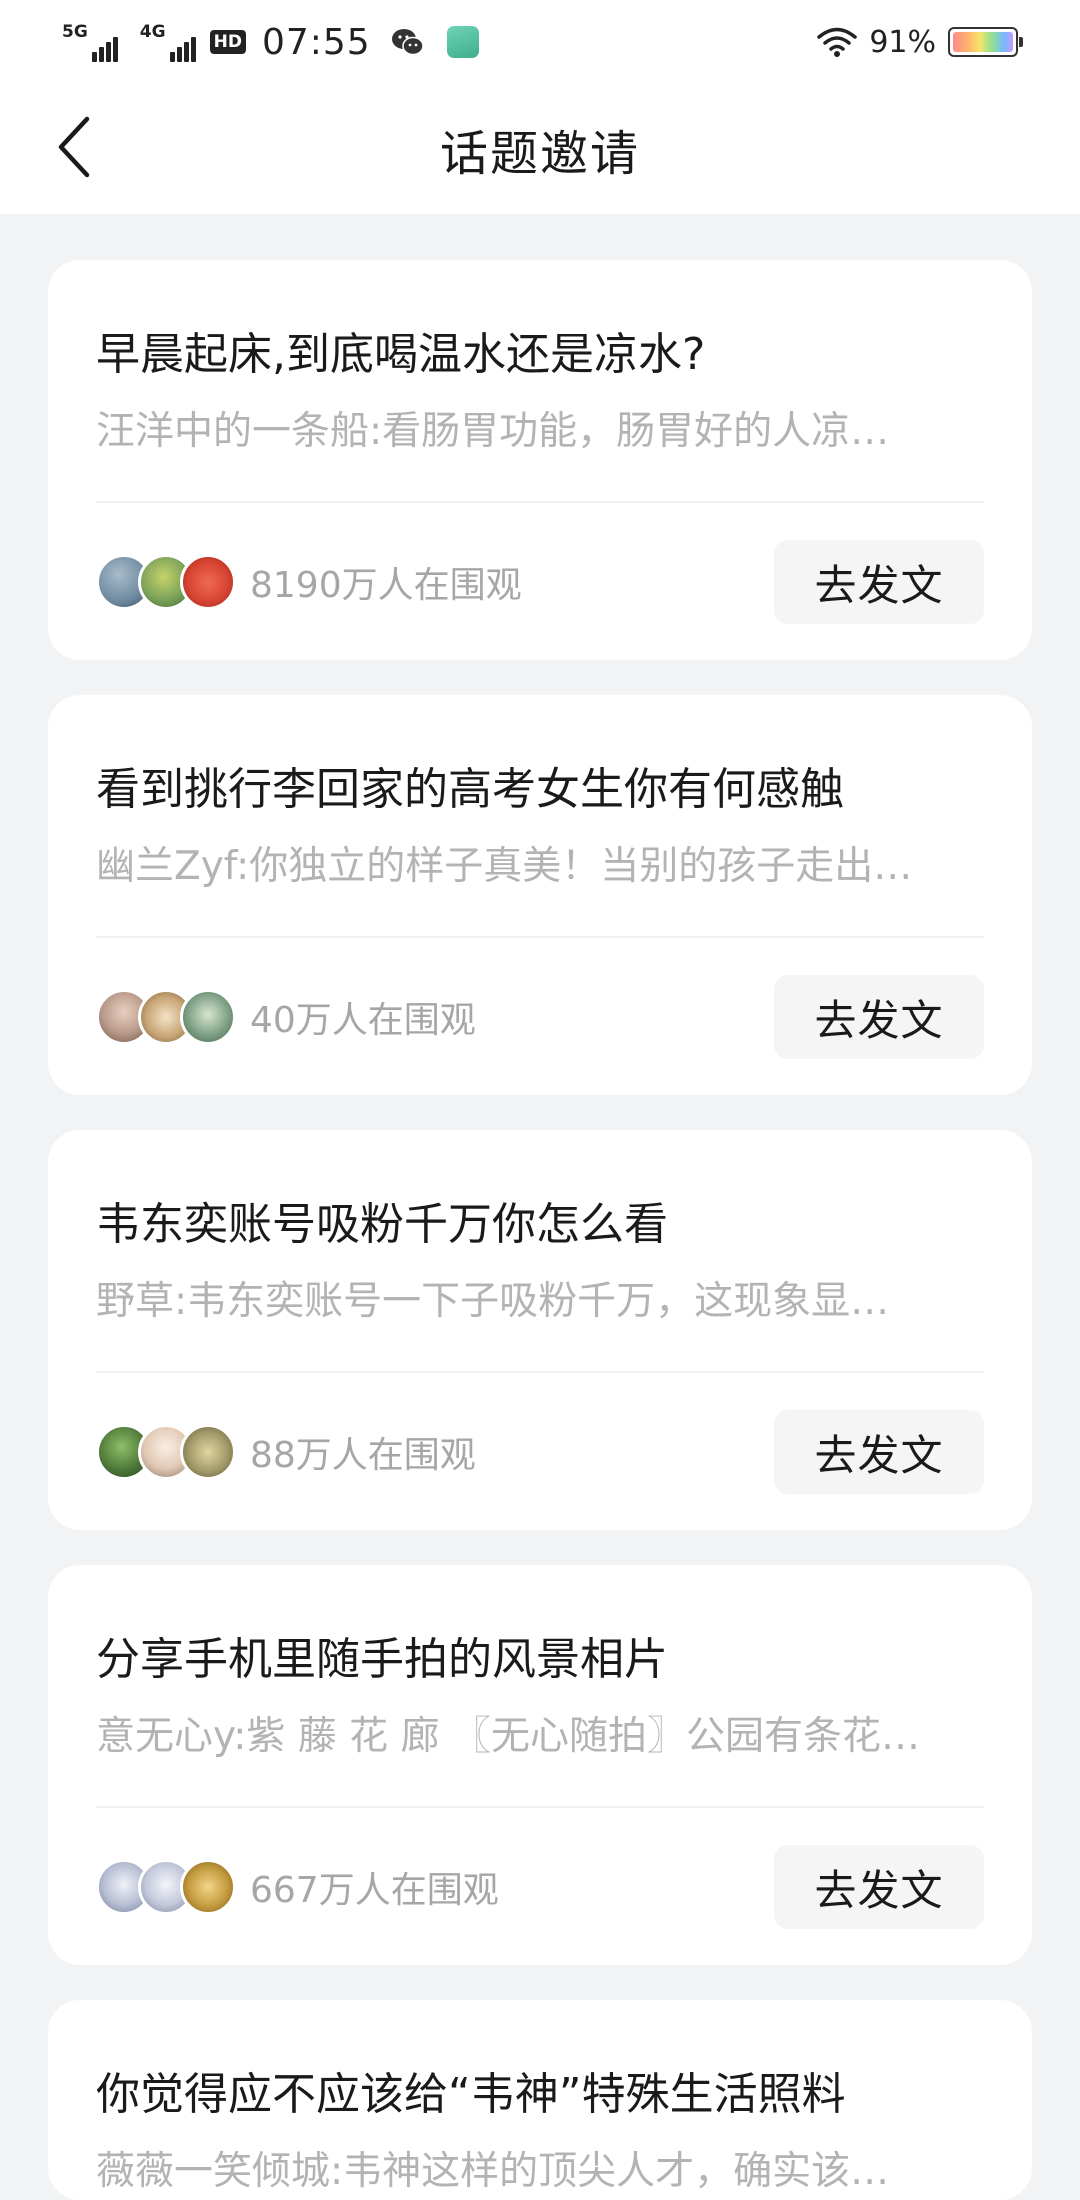 The height and width of the screenshot is (2200, 1080). I want to click on topic-title: 韦东奕账号吸粉千万你怎么看, so click(544, 1220).